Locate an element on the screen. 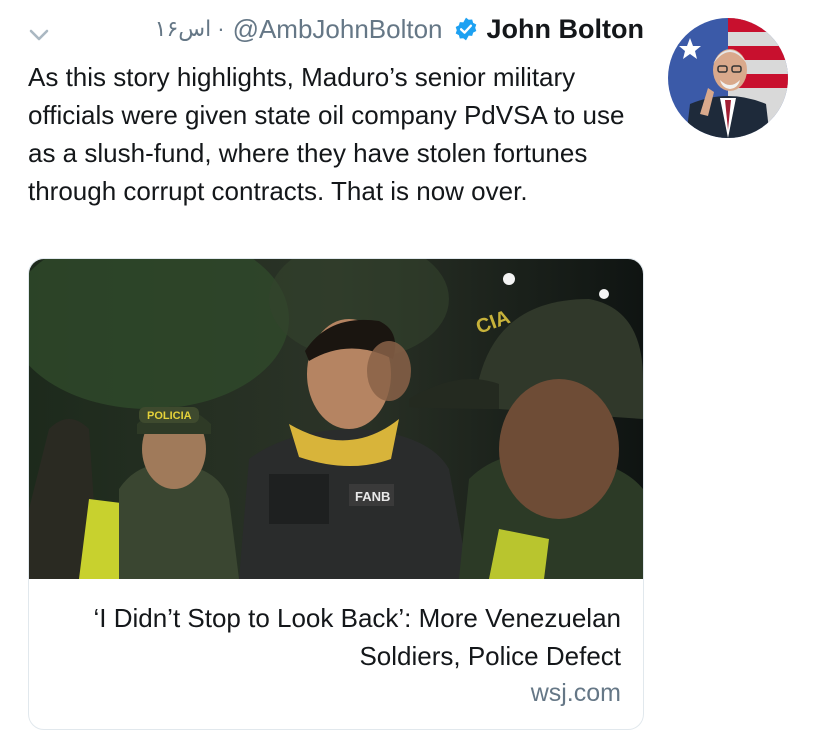 The height and width of the screenshot is (750, 816). policia-cap-label: POLICIA is located at coordinates (169, 416).